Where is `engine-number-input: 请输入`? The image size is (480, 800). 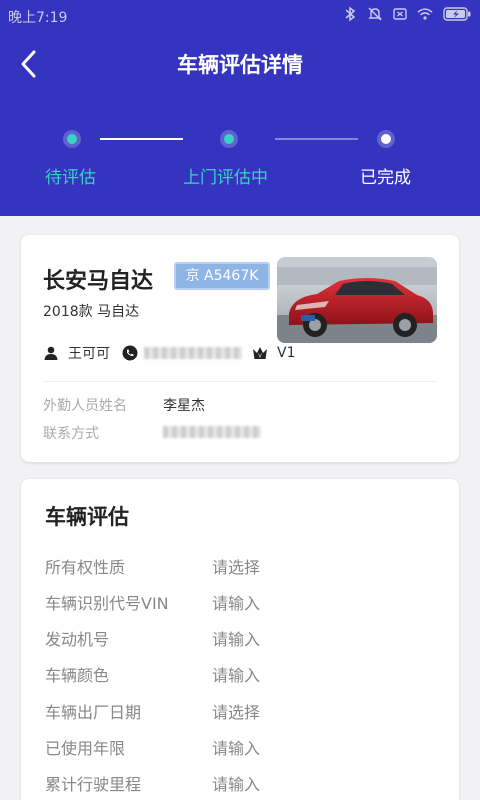
engine-number-input: 请输入 is located at coordinates (236, 638).